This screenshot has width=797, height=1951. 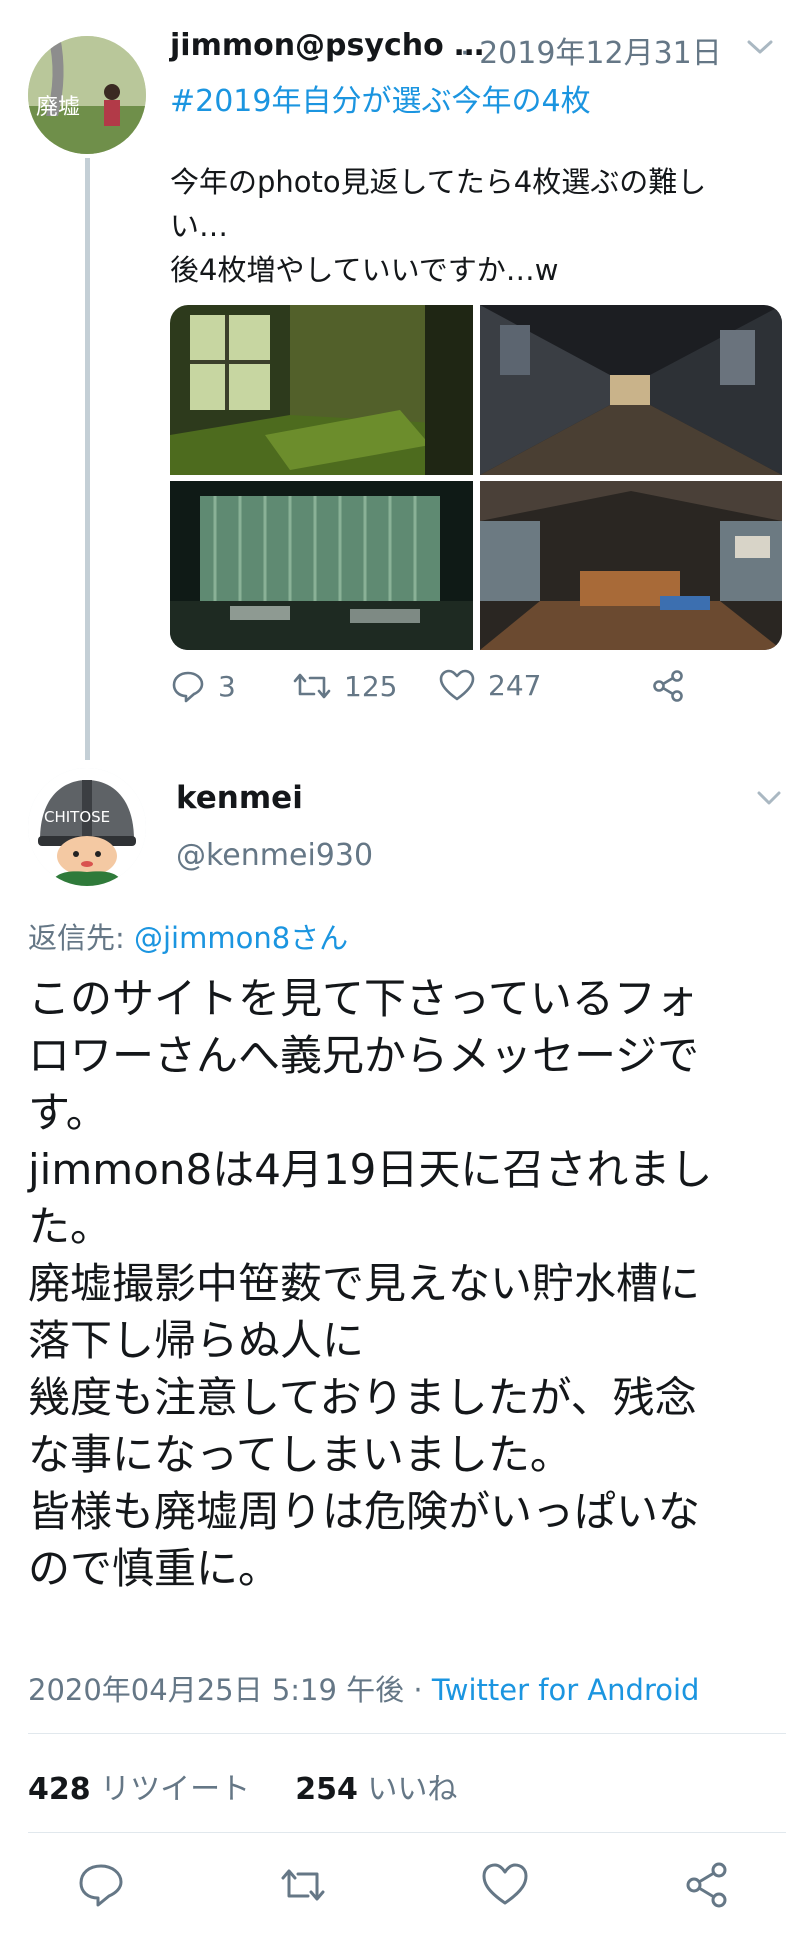 I want to click on tweet-text-line: ロワーさんへ義兄からメッセージで, so click(x=364, y=1055).